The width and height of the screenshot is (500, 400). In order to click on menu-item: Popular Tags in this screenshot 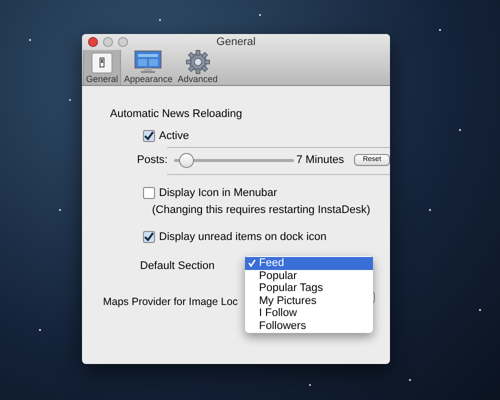, I will do `click(309, 288)`.